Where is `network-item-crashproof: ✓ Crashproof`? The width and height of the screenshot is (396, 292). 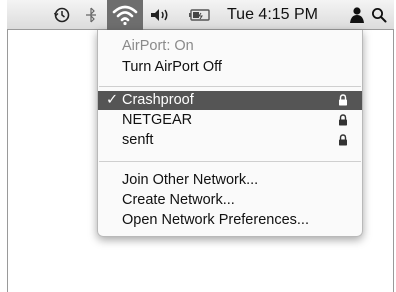
network-item-crashproof: ✓ Crashproof is located at coordinates (230, 100).